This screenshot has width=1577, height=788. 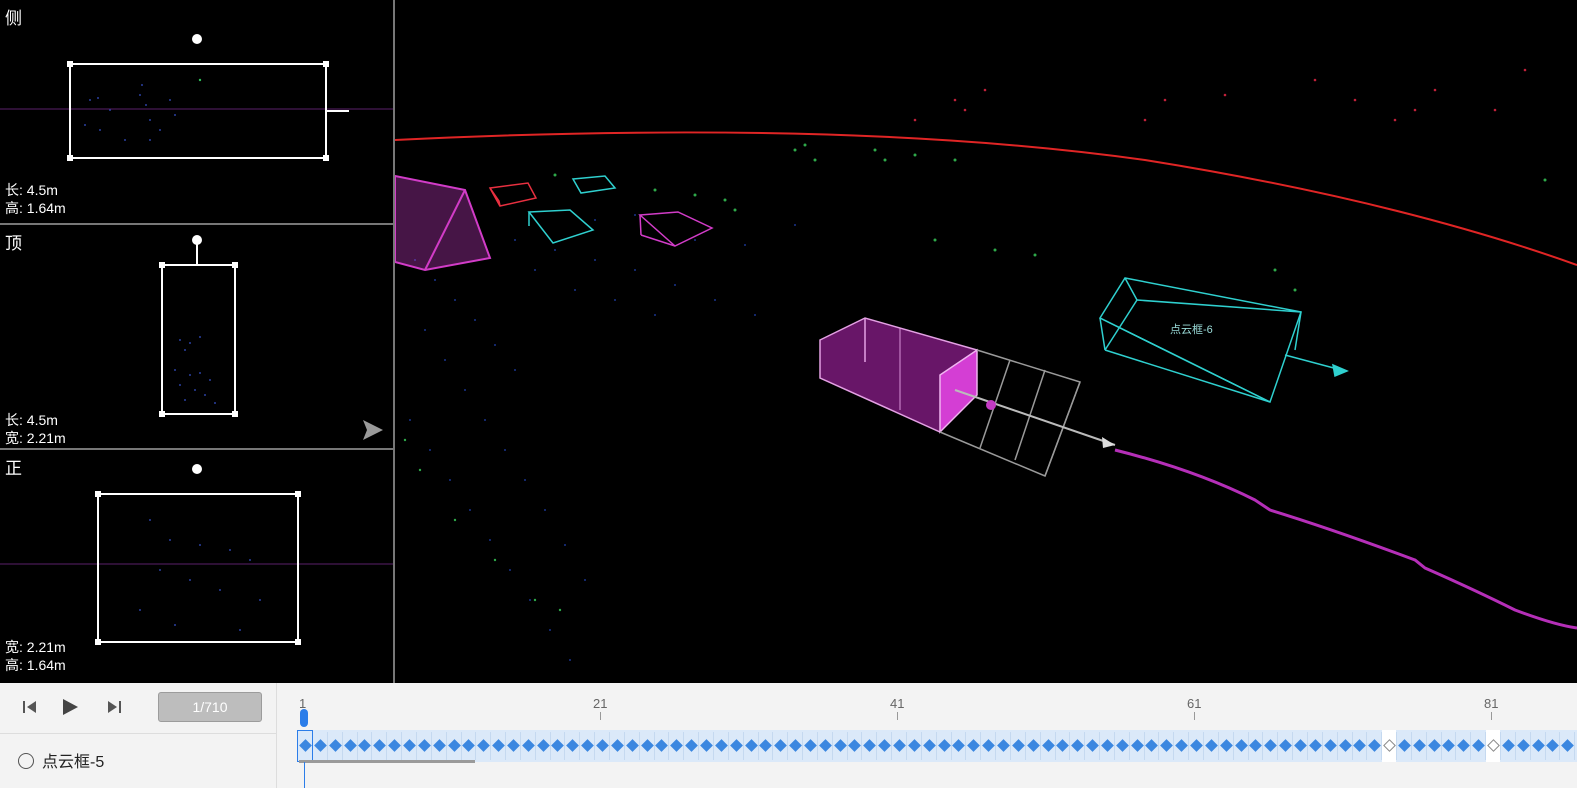 What do you see at coordinates (35, 647) in the screenshot?
I see `front-width-label: 宽: 2.21m` at bounding box center [35, 647].